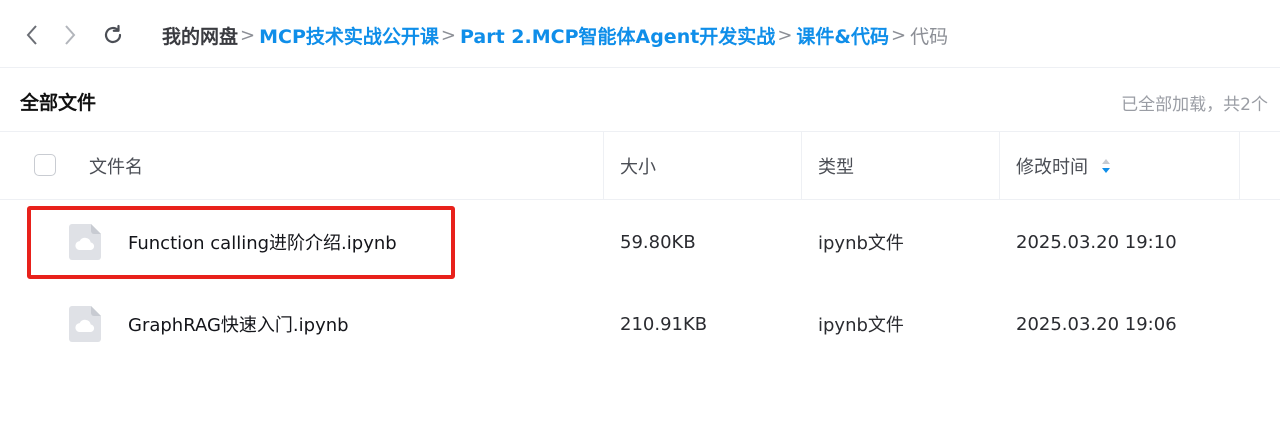 Image resolution: width=1280 pixels, height=429 pixels. What do you see at coordinates (617, 35) in the screenshot?
I see `breadcrumb-item-part2: Part 2.MCP智能体Agent开发实战` at bounding box center [617, 35].